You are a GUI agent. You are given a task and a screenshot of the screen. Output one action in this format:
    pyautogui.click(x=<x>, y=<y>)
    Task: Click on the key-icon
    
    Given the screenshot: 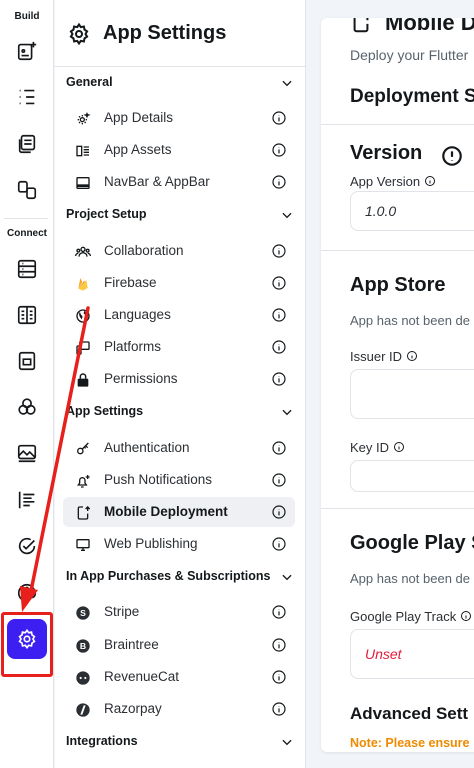 What is the action you would take?
    pyautogui.click(x=82, y=448)
    